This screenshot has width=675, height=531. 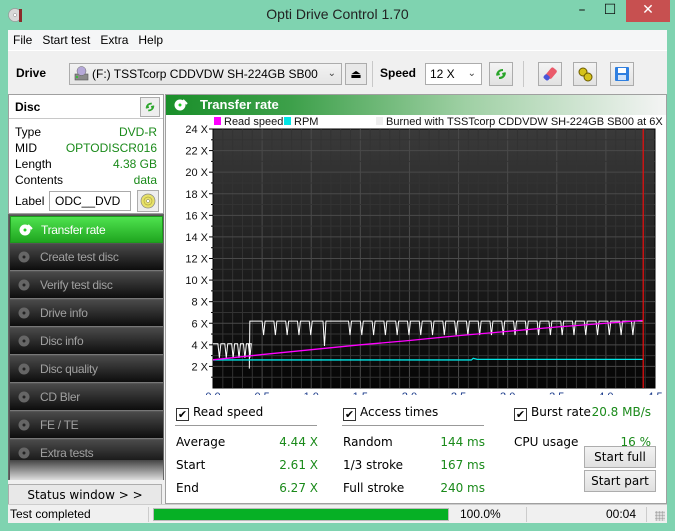 What do you see at coordinates (191, 465) in the screenshot?
I see `start-label: Start` at bounding box center [191, 465].